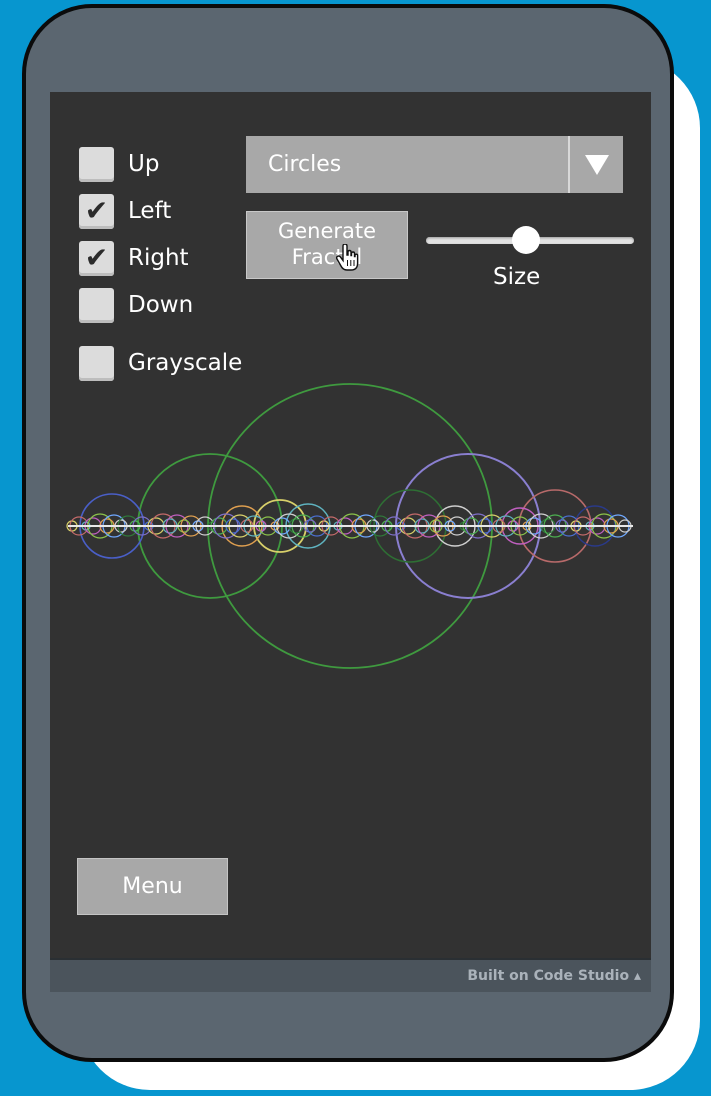 This screenshot has height=1096, width=711. I want to click on checkbox-right: ✔, so click(96, 258).